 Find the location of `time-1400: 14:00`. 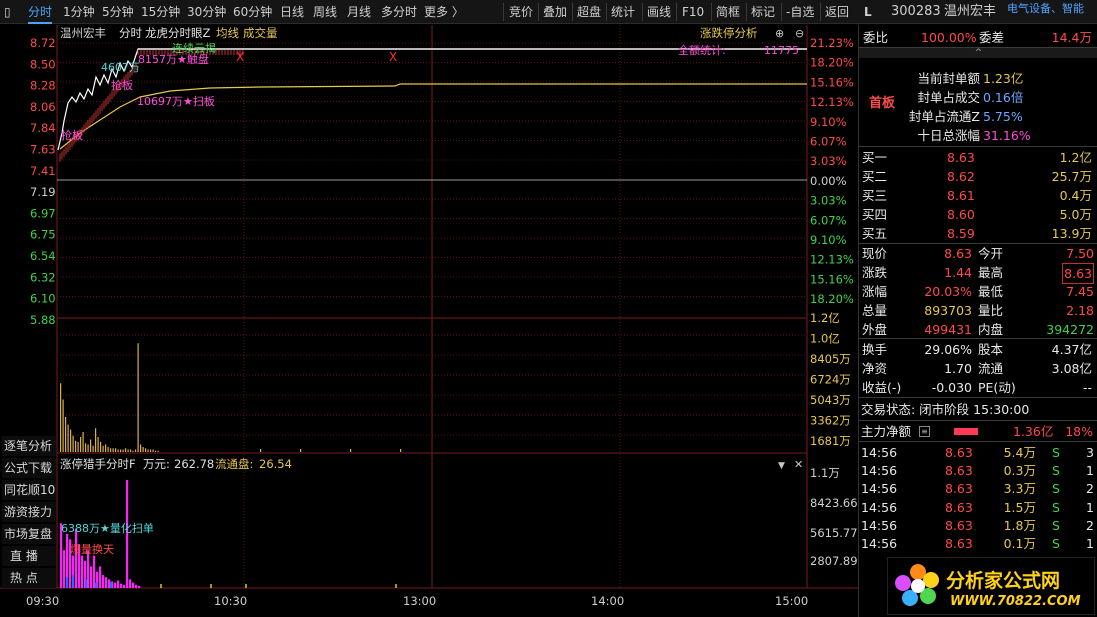

time-1400: 14:00 is located at coordinates (607, 601).